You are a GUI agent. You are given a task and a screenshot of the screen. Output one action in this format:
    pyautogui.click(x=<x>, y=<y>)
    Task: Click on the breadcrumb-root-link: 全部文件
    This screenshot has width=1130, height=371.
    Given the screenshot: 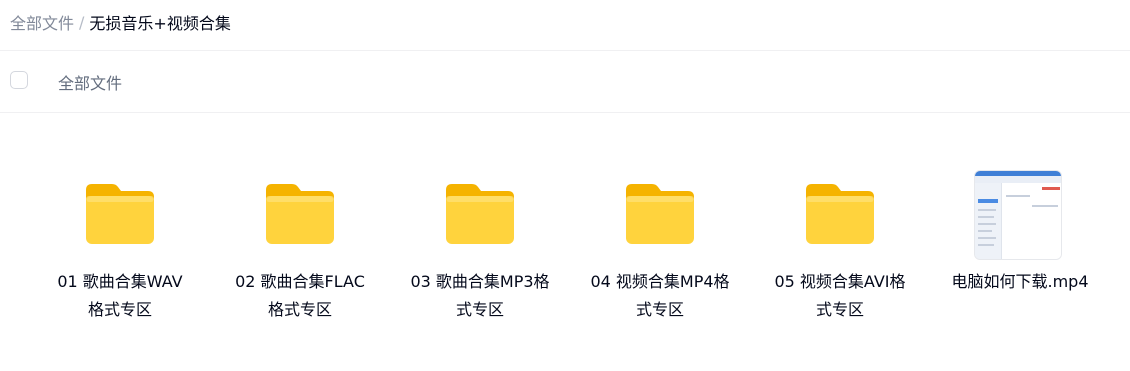 What is the action you would take?
    pyautogui.click(x=42, y=22)
    